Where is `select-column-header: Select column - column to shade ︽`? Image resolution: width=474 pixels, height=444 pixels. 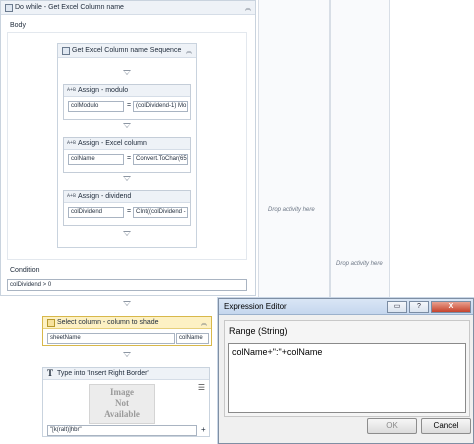
select-column-header: Select column - column to shade ︽ is located at coordinates (127, 323).